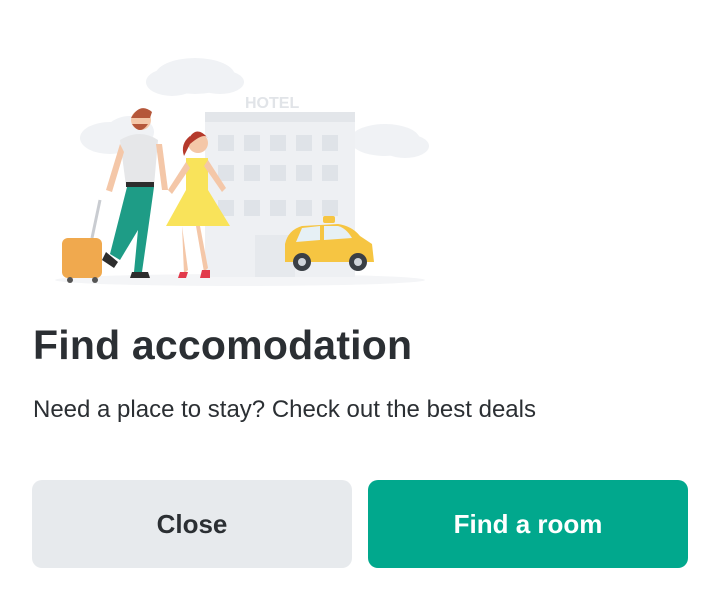 The image size is (720, 600). What do you see at coordinates (82, 241) in the screenshot?
I see `suitcase-icon` at bounding box center [82, 241].